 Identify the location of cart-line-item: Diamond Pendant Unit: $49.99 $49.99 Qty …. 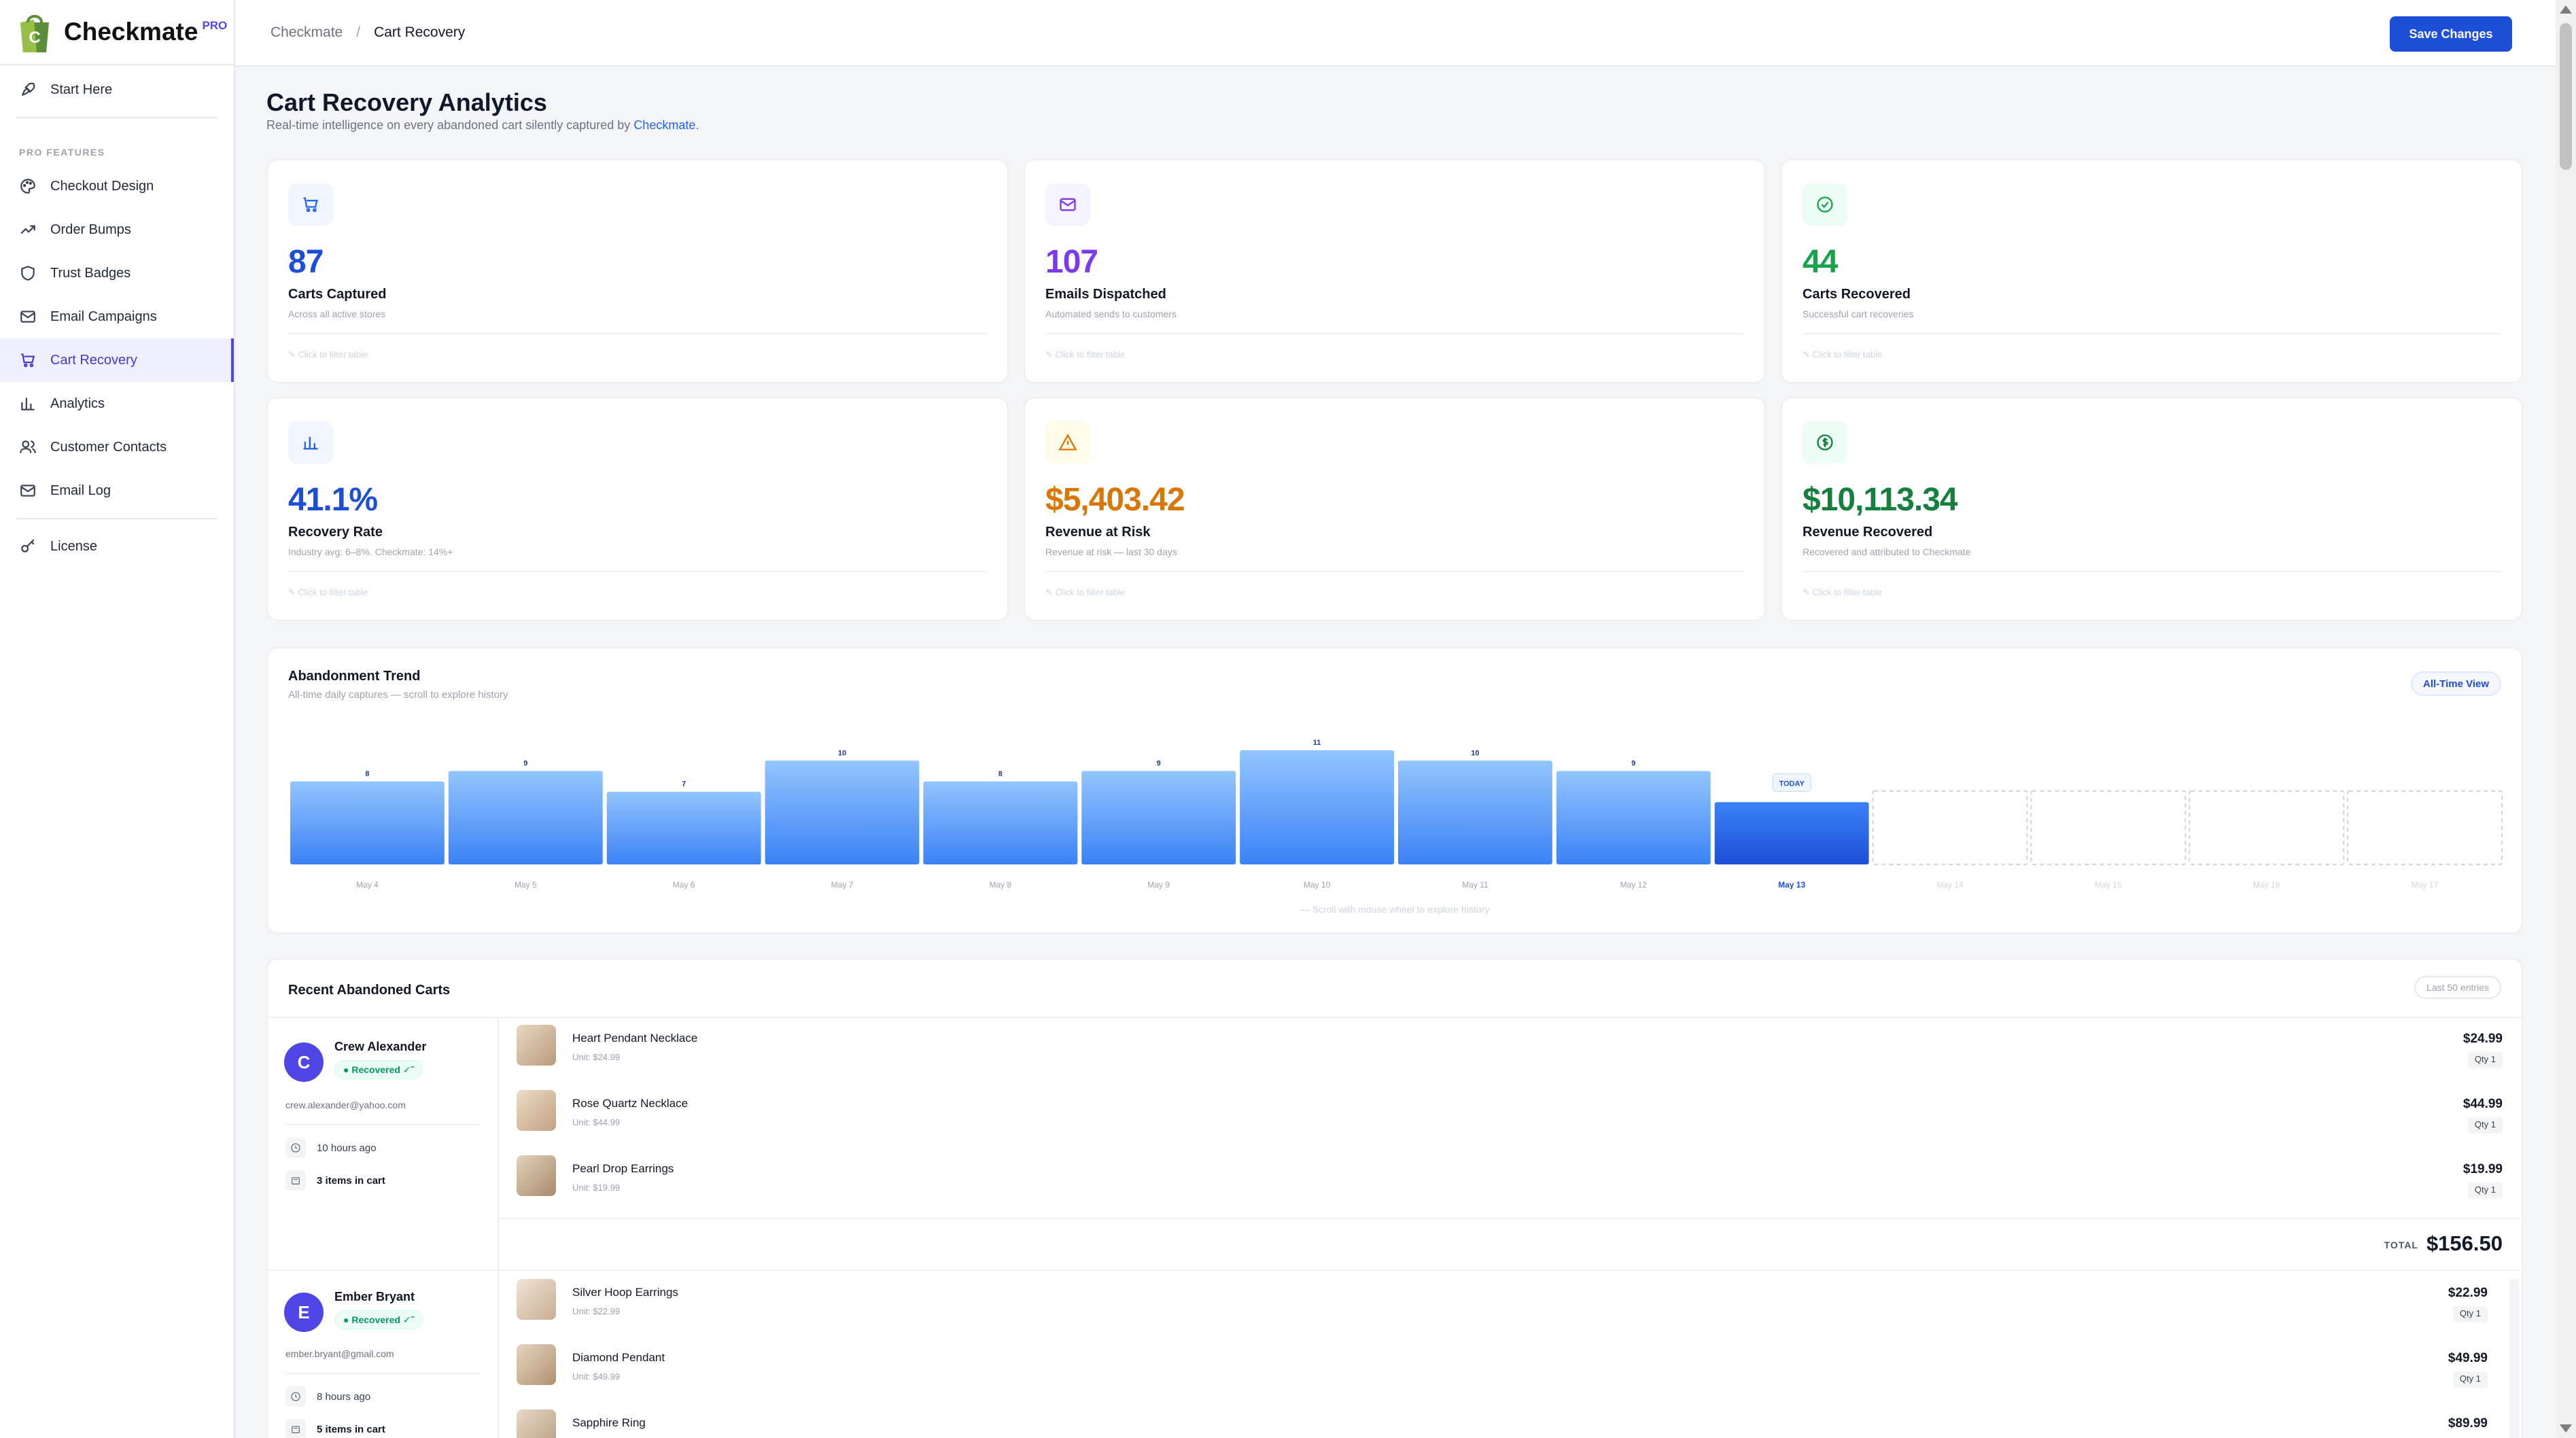
(1512, 1372).